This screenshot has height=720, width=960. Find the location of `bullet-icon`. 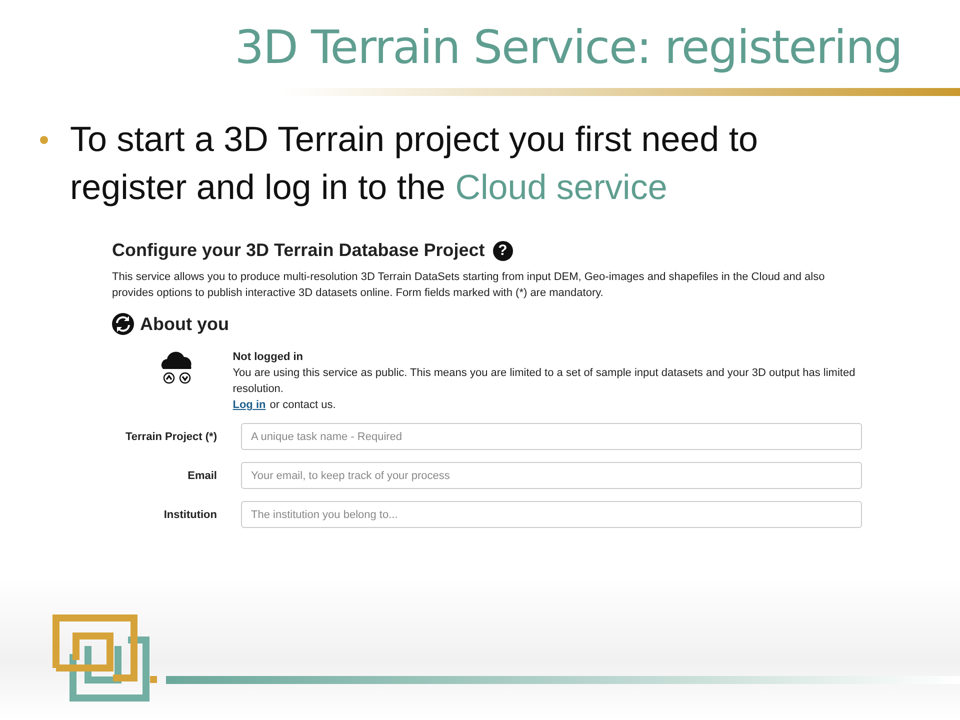

bullet-icon is located at coordinates (44, 140).